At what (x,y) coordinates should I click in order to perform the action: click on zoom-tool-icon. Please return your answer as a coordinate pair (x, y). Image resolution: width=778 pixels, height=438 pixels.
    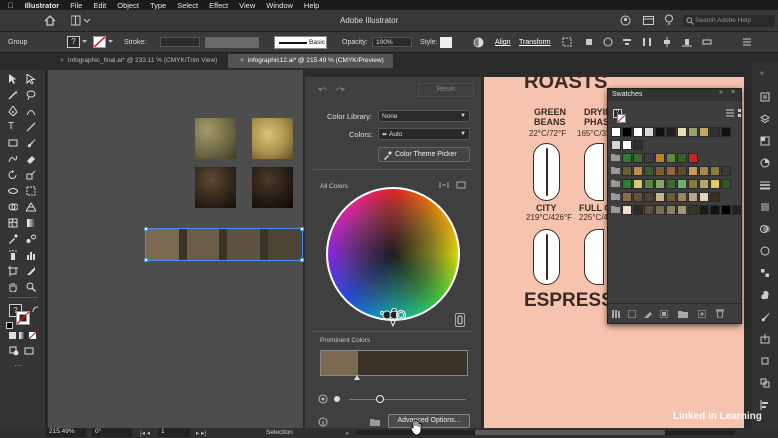
    Looking at the image, I should click on (31, 287).